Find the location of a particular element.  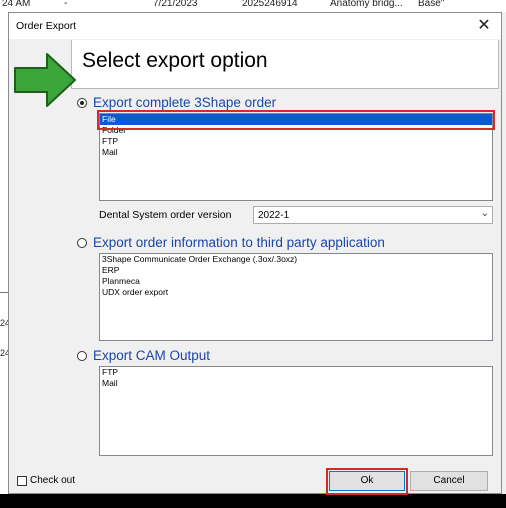

radio-export-third-party is located at coordinates (82, 242).